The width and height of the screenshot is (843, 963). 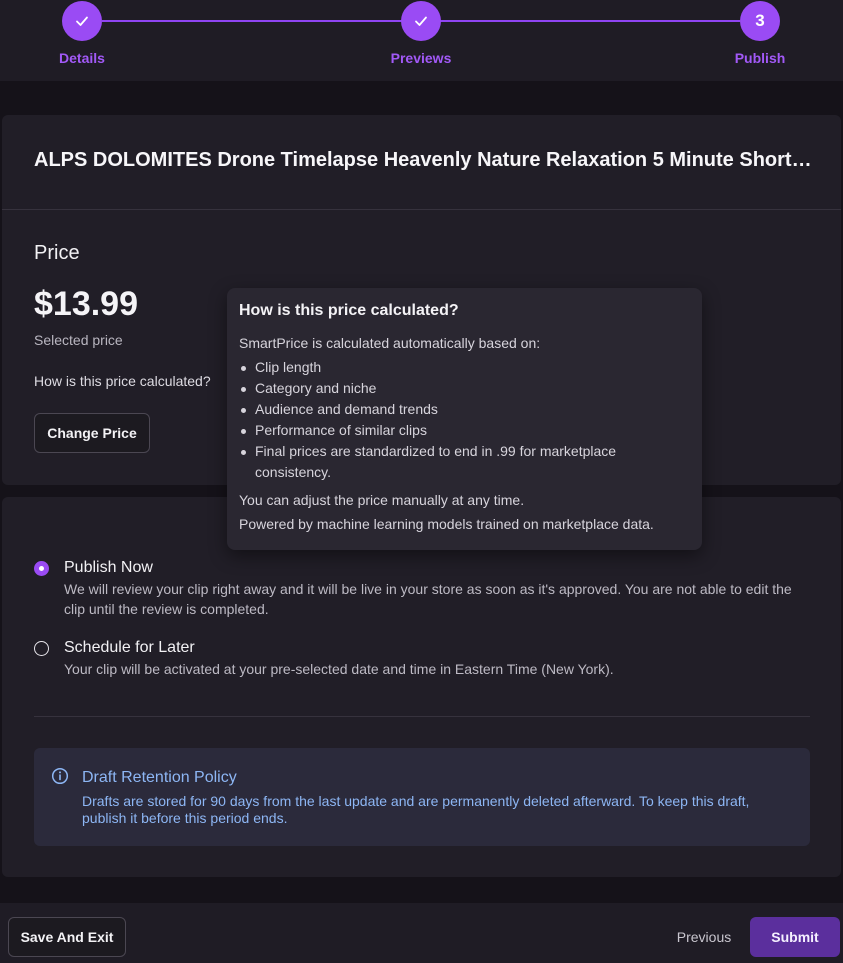 What do you see at coordinates (78, 340) in the screenshot?
I see `price-caption: Selected price` at bounding box center [78, 340].